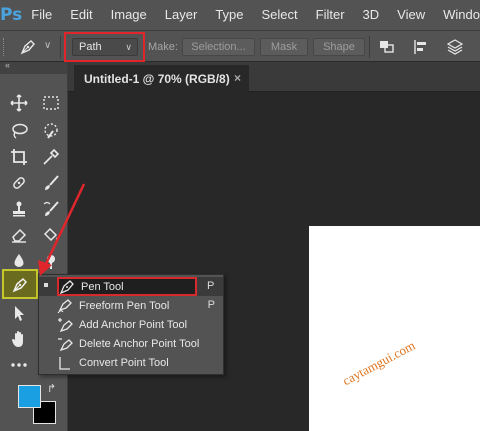  Describe the element at coordinates (47, 45) in the screenshot. I see `tool-preset-chevron-icon: ∨` at that location.